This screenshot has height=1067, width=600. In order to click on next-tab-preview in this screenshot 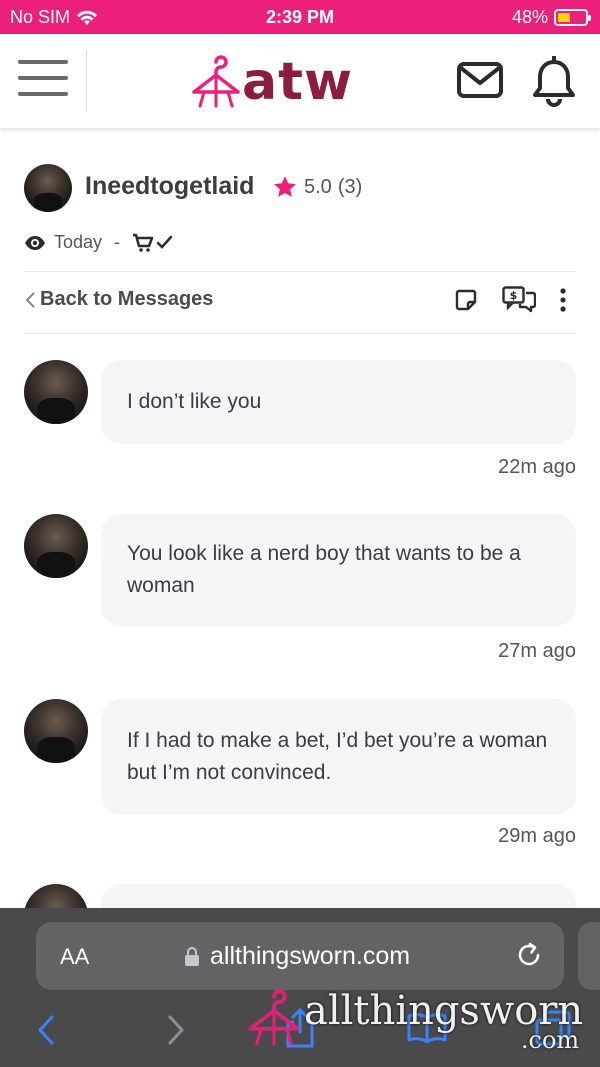, I will do `click(589, 956)`.